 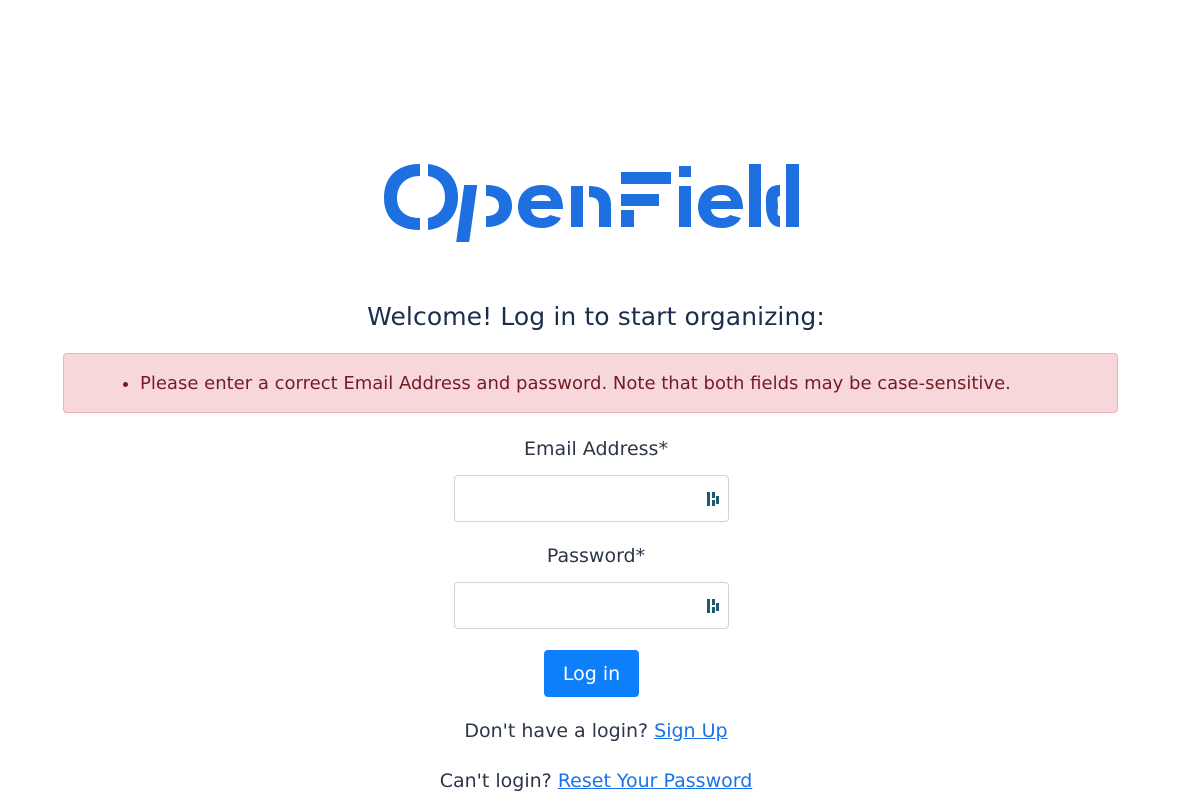 What do you see at coordinates (596, 556) in the screenshot?
I see `password-label: Password*` at bounding box center [596, 556].